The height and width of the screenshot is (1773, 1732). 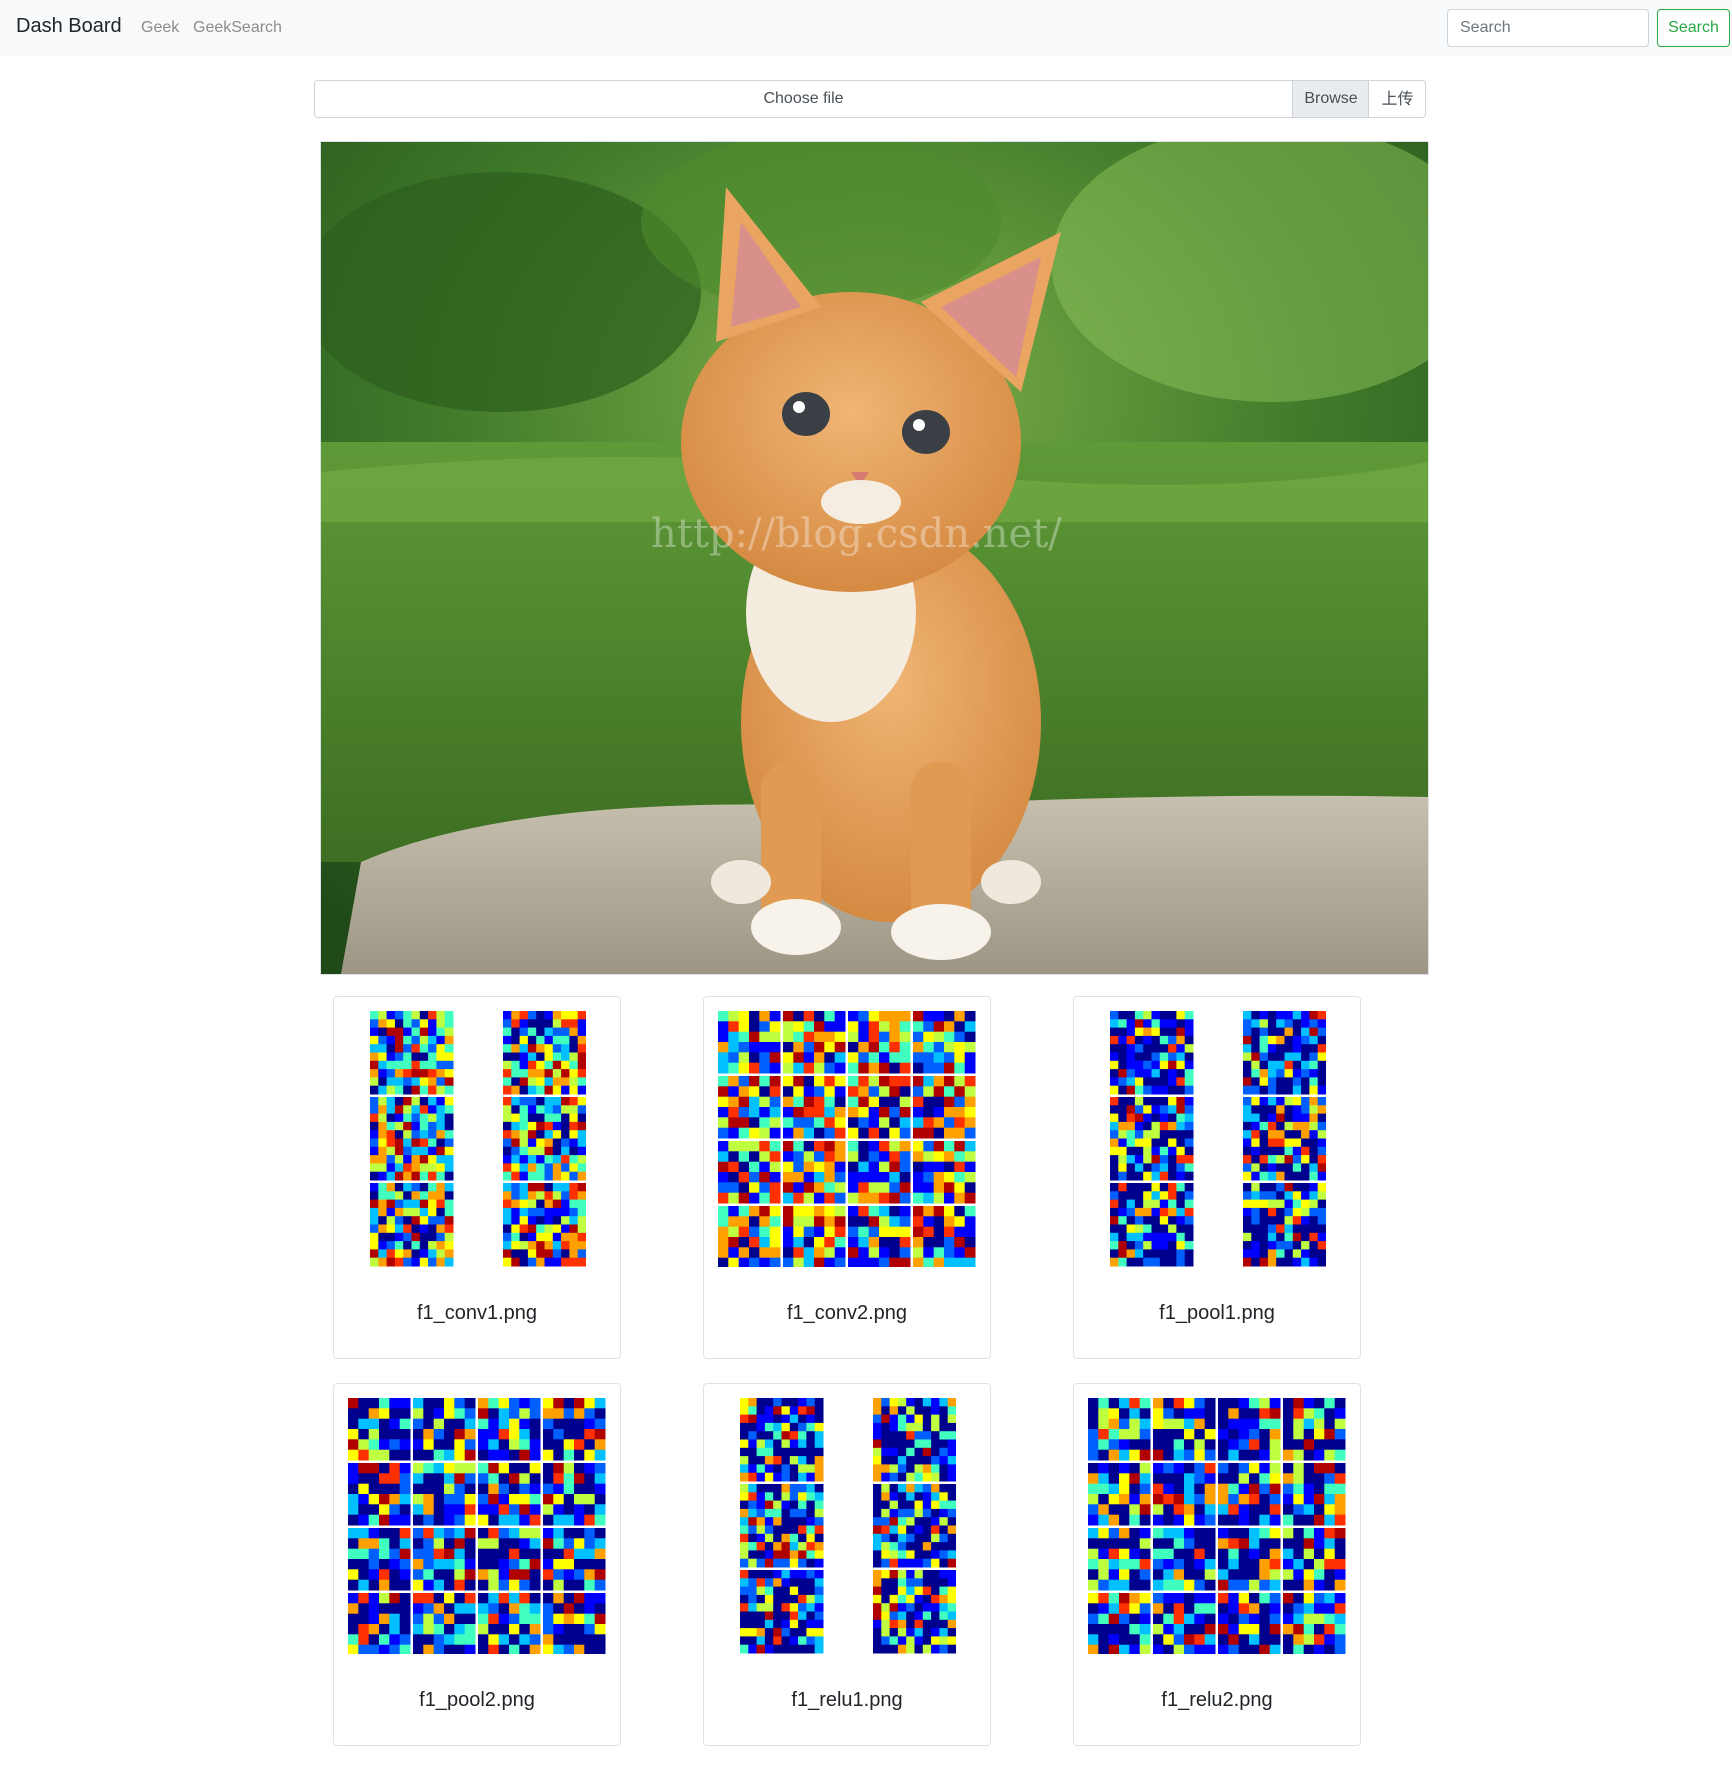 I want to click on feature-card-pool2: f1_pool2.png, so click(x=477, y=1564).